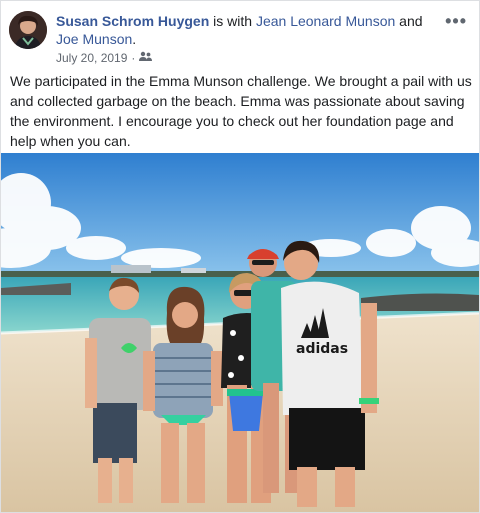  I want to click on friends-icon, so click(146, 58).